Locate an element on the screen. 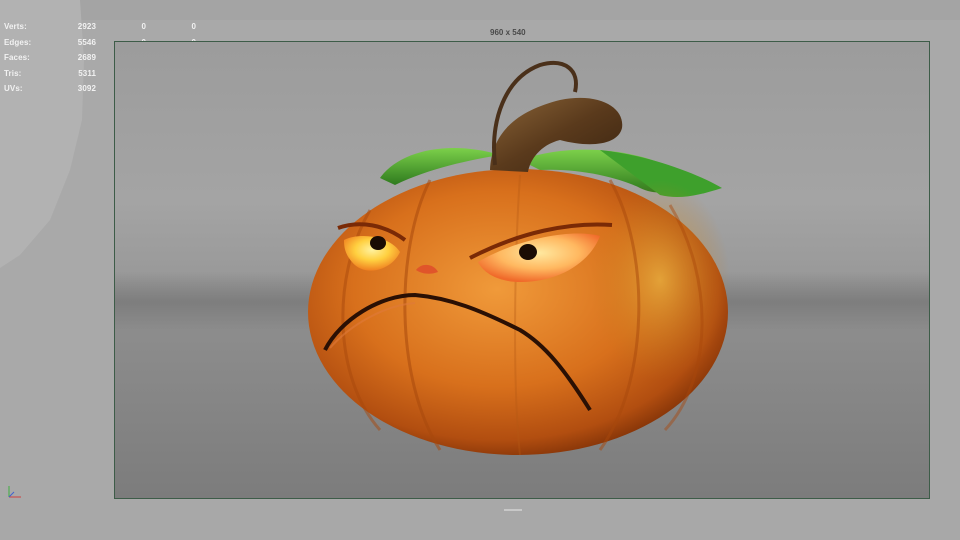  viewport-bottom-strip is located at coordinates (480, 520).